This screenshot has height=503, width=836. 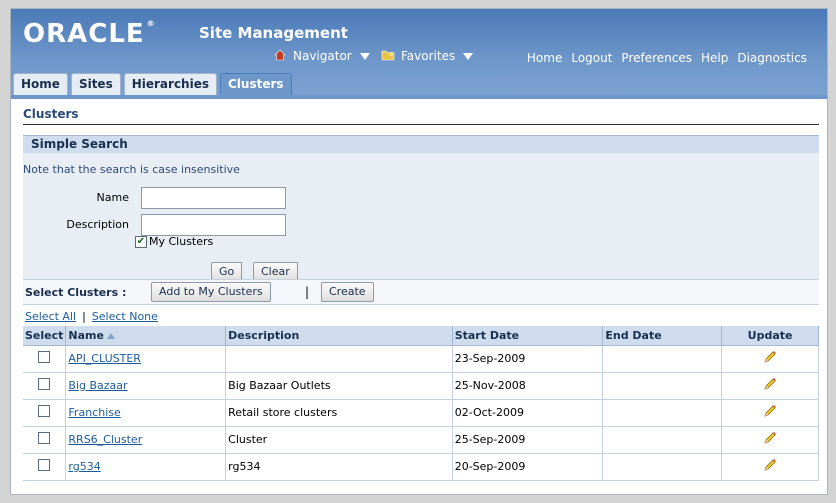 I want to click on description-label: Description, so click(x=97, y=224).